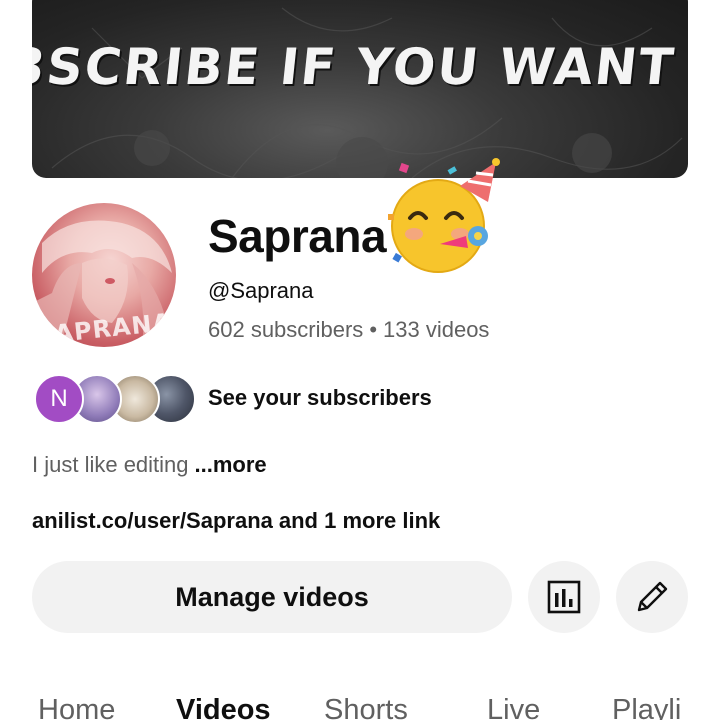  I want to click on channel-tabs: Home Videos Shorts Live Playli, so click(360, 705).